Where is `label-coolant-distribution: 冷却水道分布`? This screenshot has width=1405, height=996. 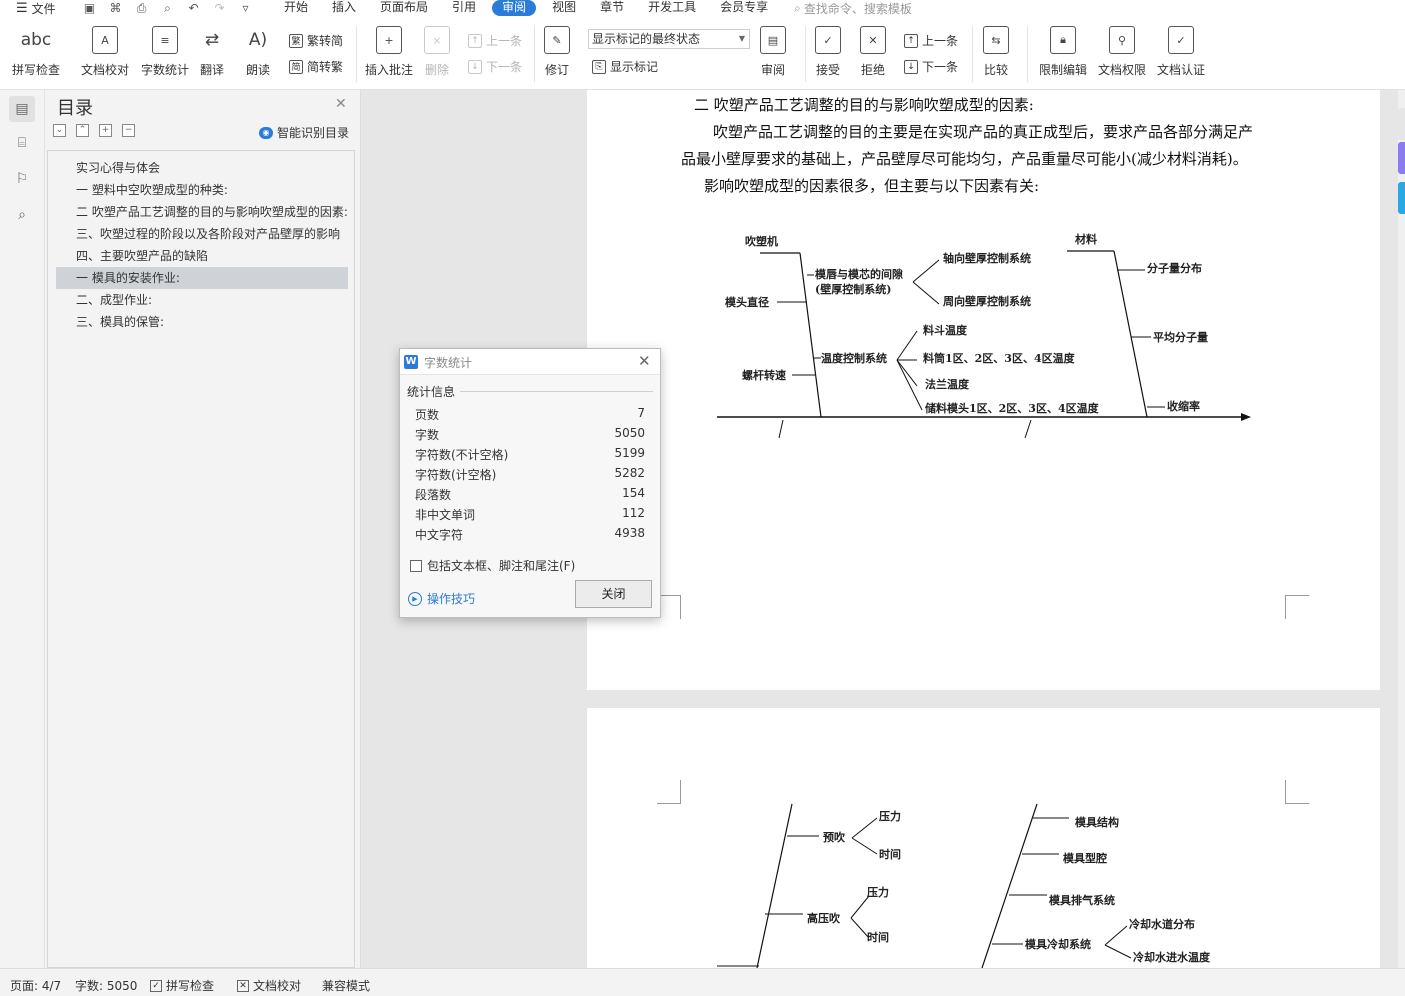 label-coolant-distribution: 冷却水道分布 is located at coordinates (1162, 924).